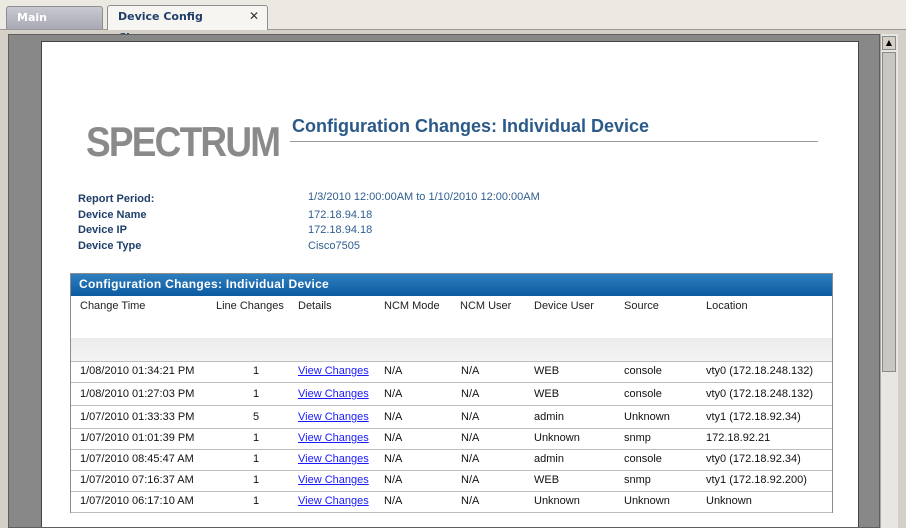 Image resolution: width=906 pixels, height=528 pixels. Describe the element at coordinates (340, 215) in the screenshot. I see `device-name-value: 172.18.94.18` at that location.